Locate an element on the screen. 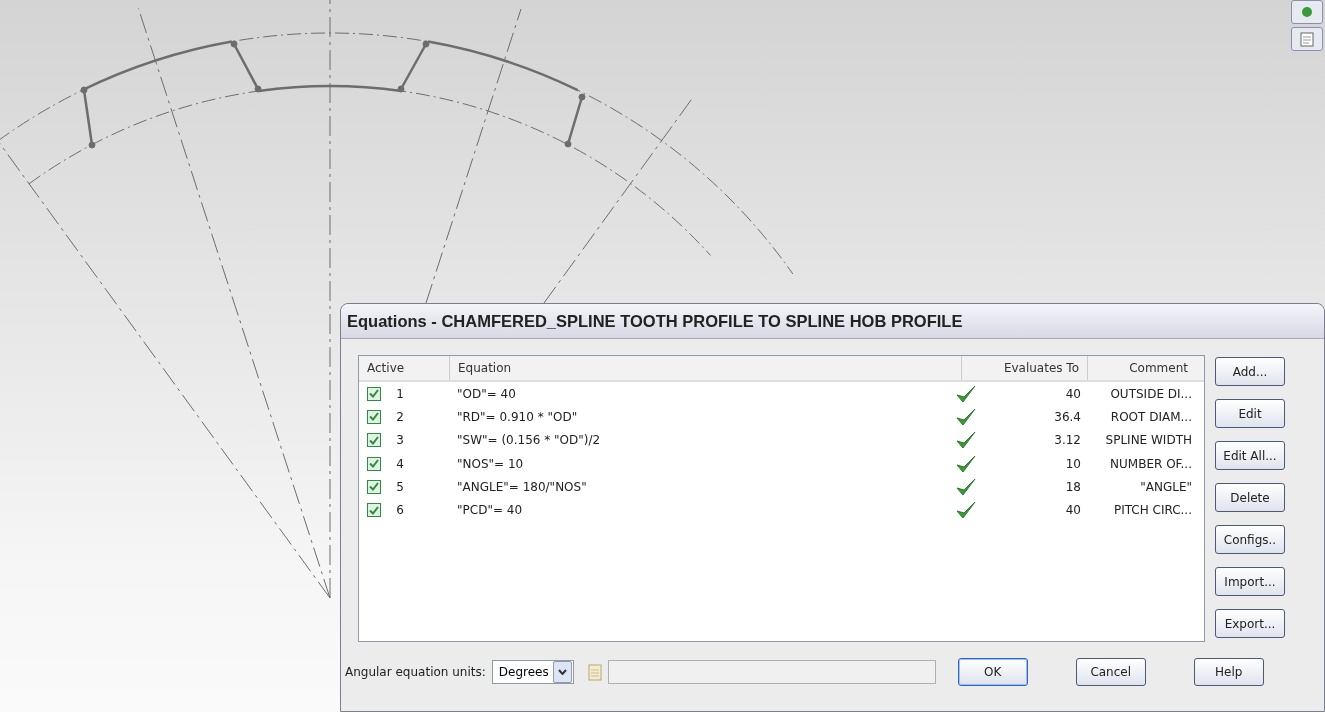 The width and height of the screenshot is (1325, 712). row-number: 6 is located at coordinates (400, 510).